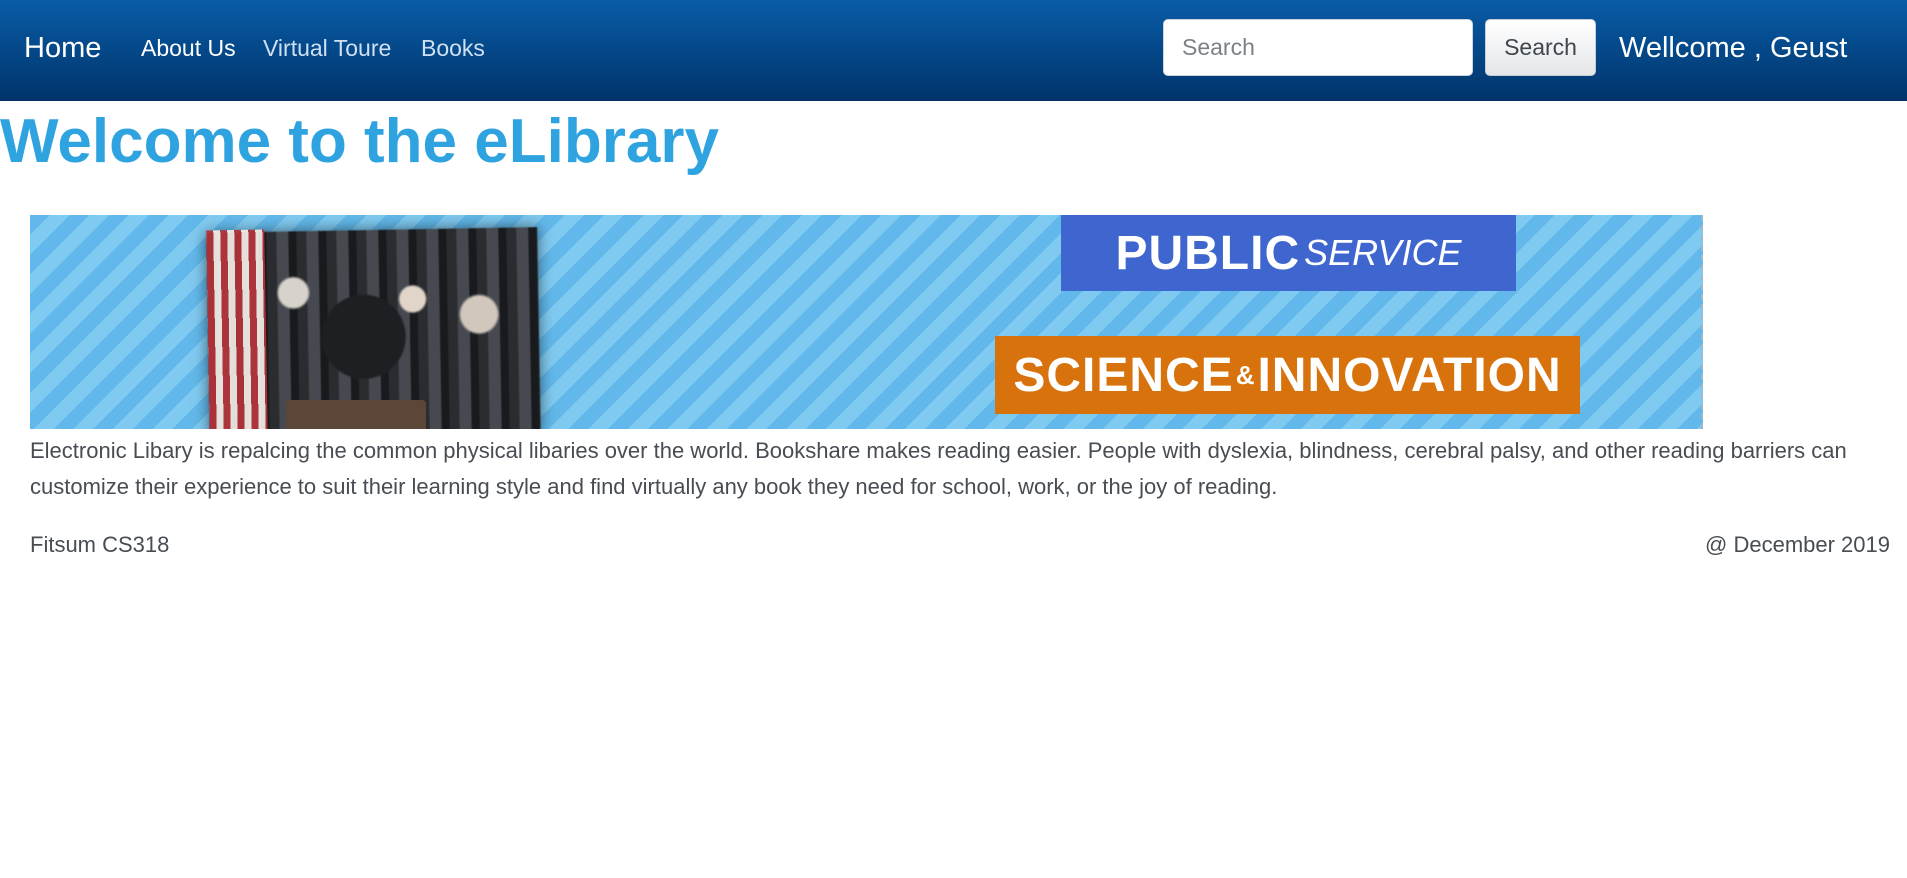 This screenshot has height=878, width=1907. I want to click on home-link: Home, so click(62, 48).